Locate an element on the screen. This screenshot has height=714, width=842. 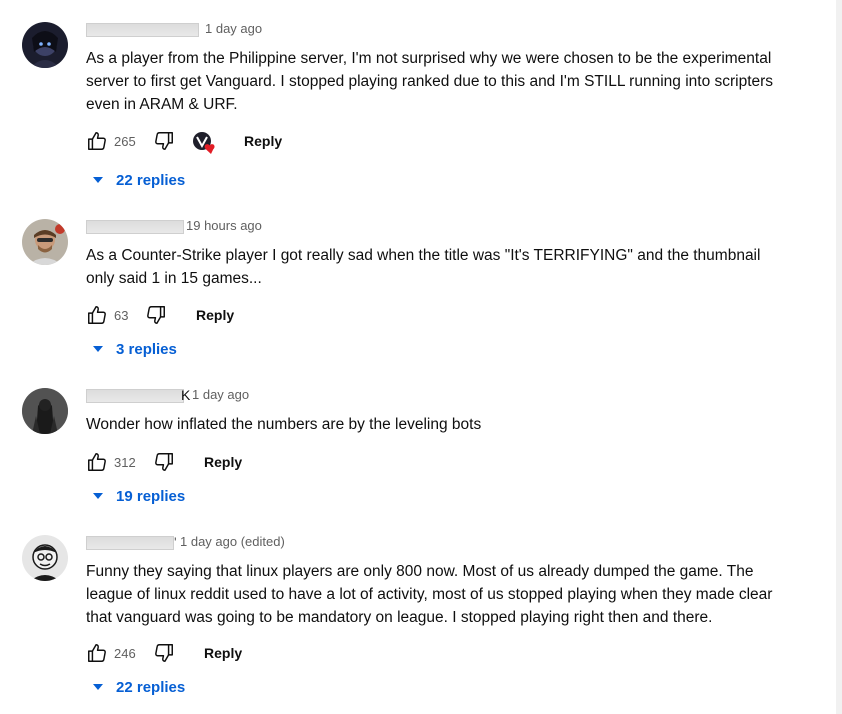
replies-count-label: 19 replies is located at coordinates (151, 496).